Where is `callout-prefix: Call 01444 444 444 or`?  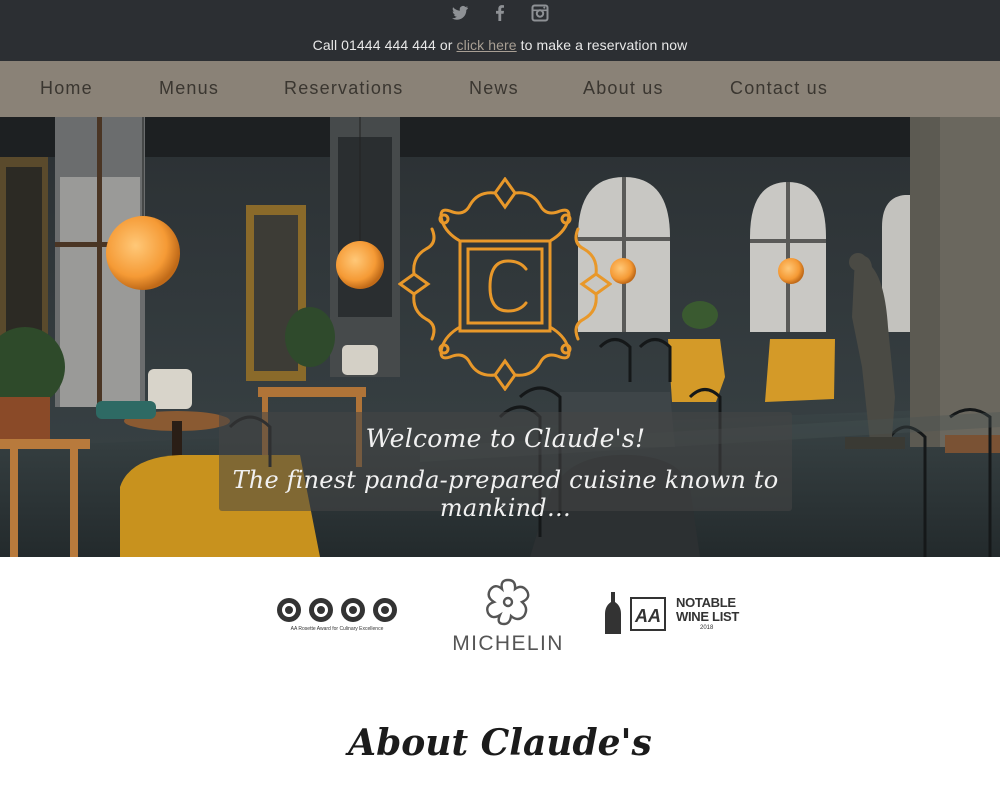
callout-prefix: Call 01444 444 444 or is located at coordinates (384, 45).